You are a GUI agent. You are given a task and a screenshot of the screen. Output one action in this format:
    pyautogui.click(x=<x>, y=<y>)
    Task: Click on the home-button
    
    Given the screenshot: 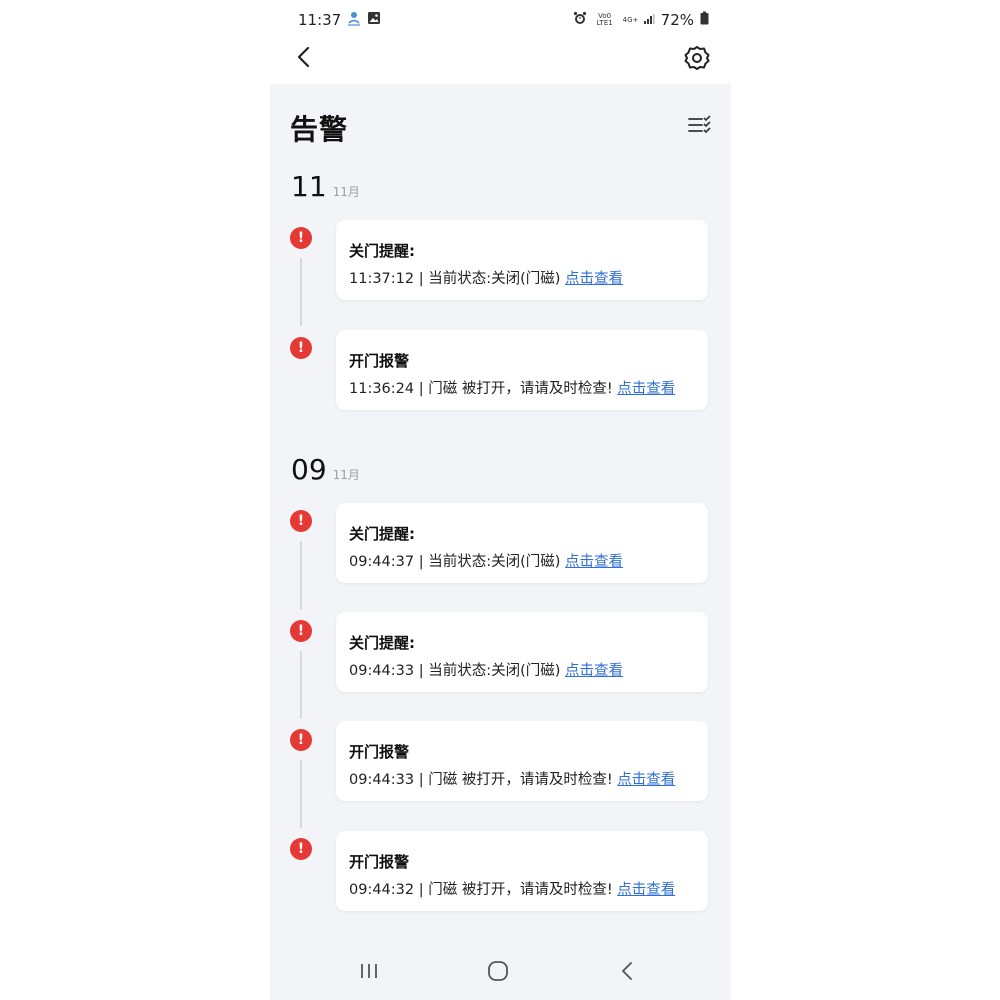 What is the action you would take?
    pyautogui.click(x=498, y=971)
    